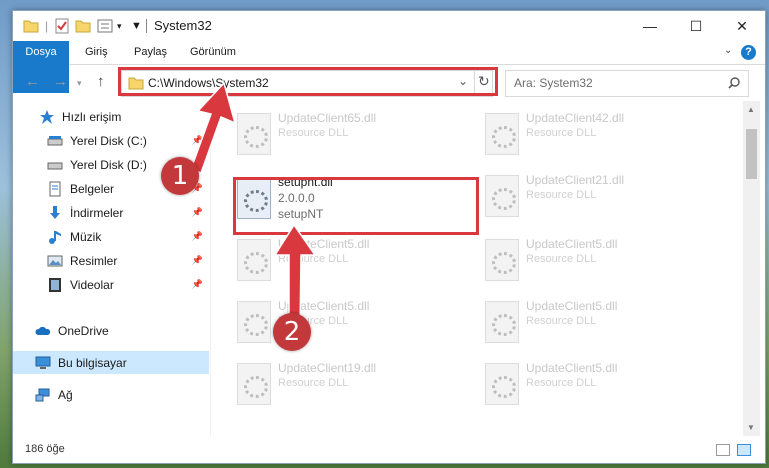  What do you see at coordinates (253, 207) in the screenshot?
I see `annotation-arrows` at bounding box center [253, 207].